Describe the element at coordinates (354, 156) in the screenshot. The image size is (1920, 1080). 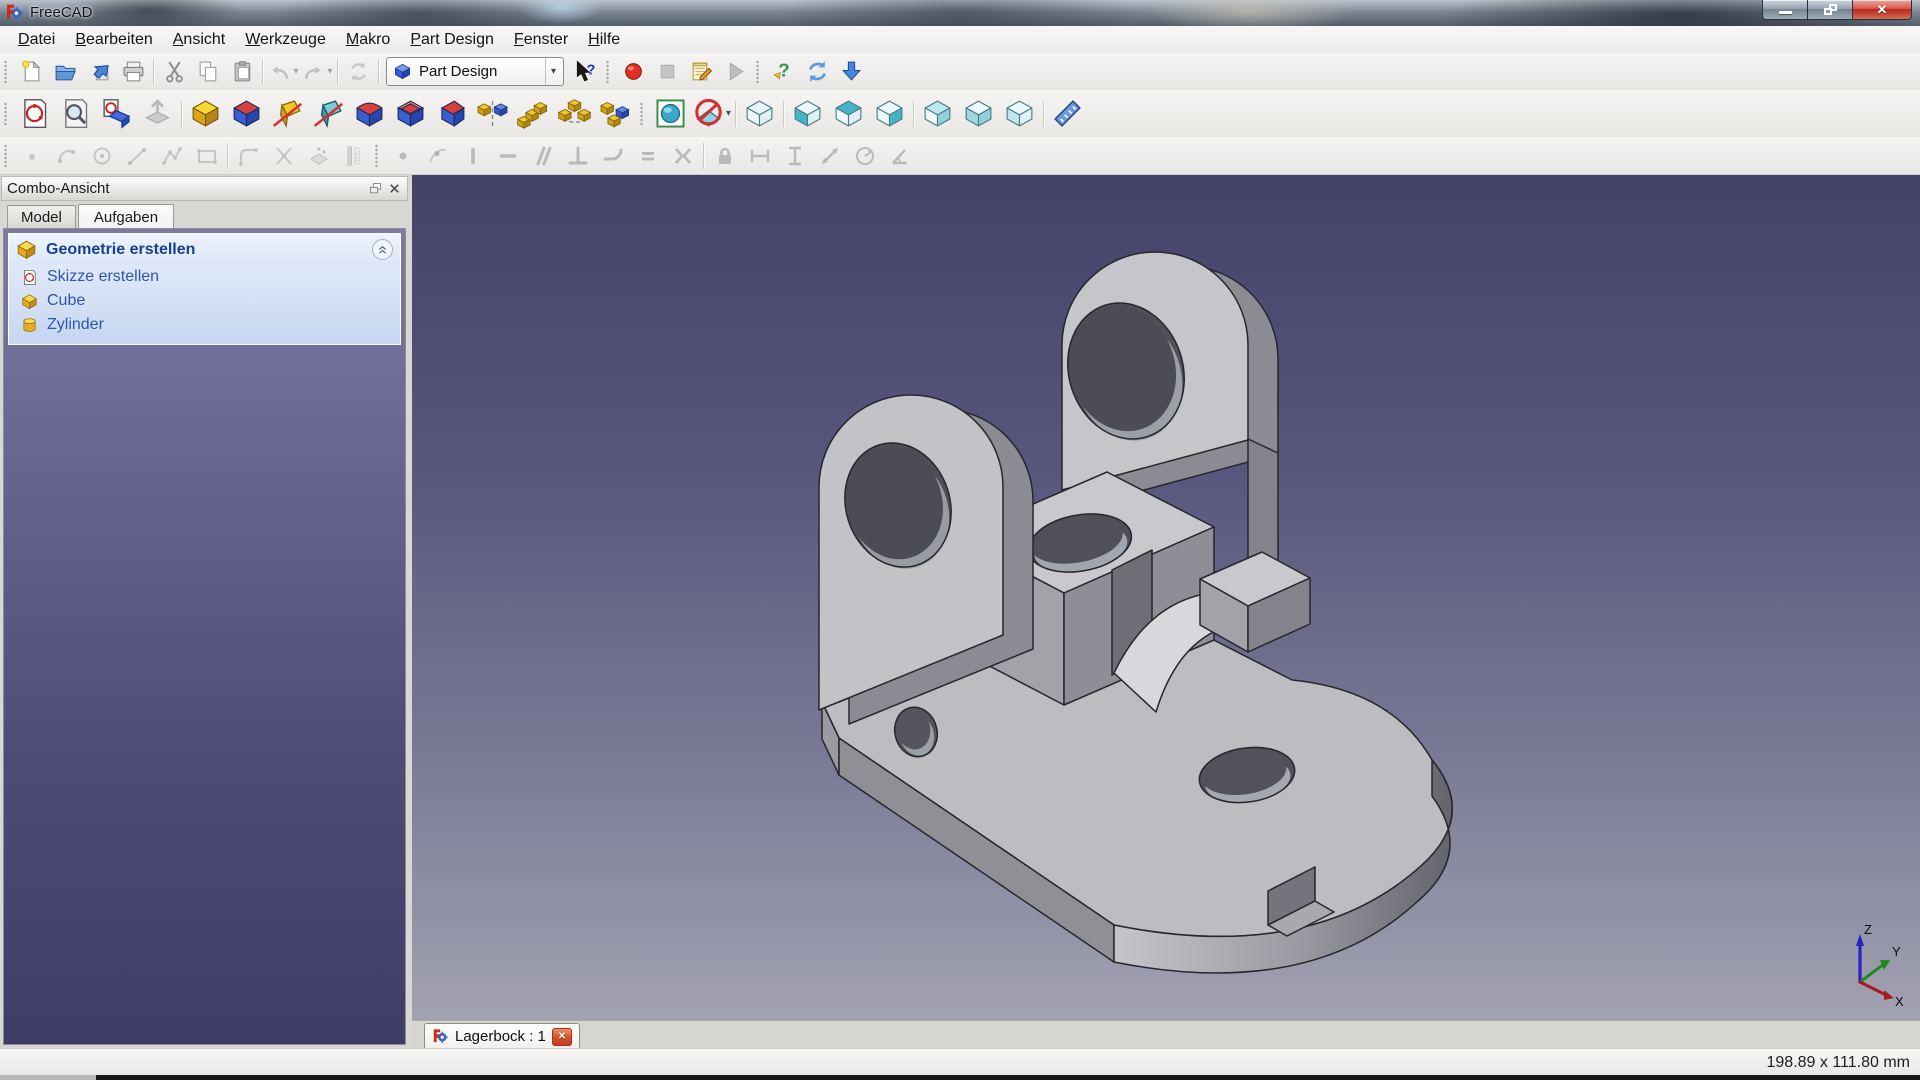
I see `sk-construction-icon` at that location.